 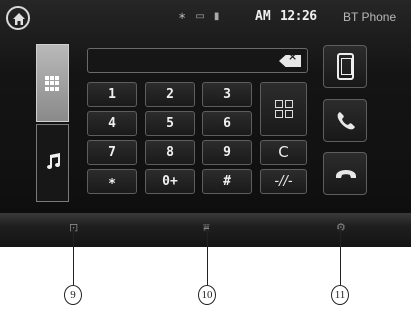 What do you see at coordinates (170, 181) in the screenshot?
I see `key-0-plus: 0+` at bounding box center [170, 181].